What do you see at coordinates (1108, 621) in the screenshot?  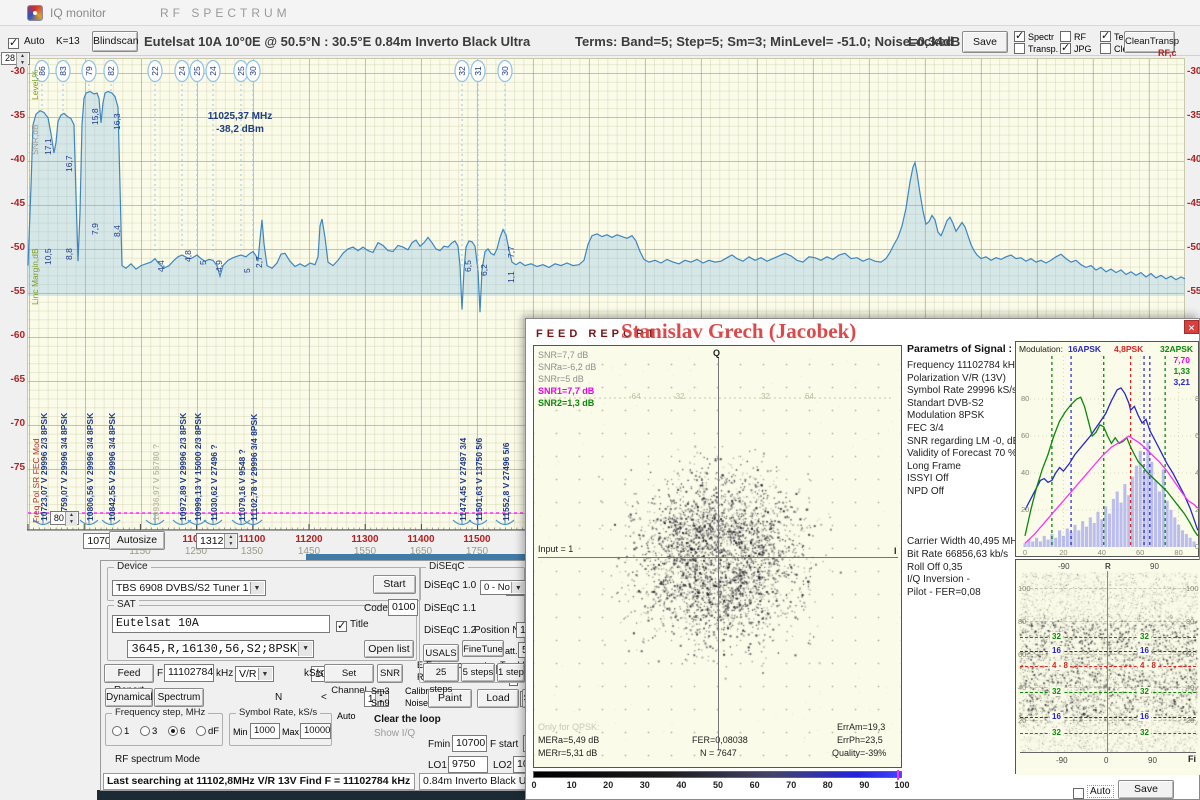 I see `phase-gridline` at bounding box center [1108, 621].